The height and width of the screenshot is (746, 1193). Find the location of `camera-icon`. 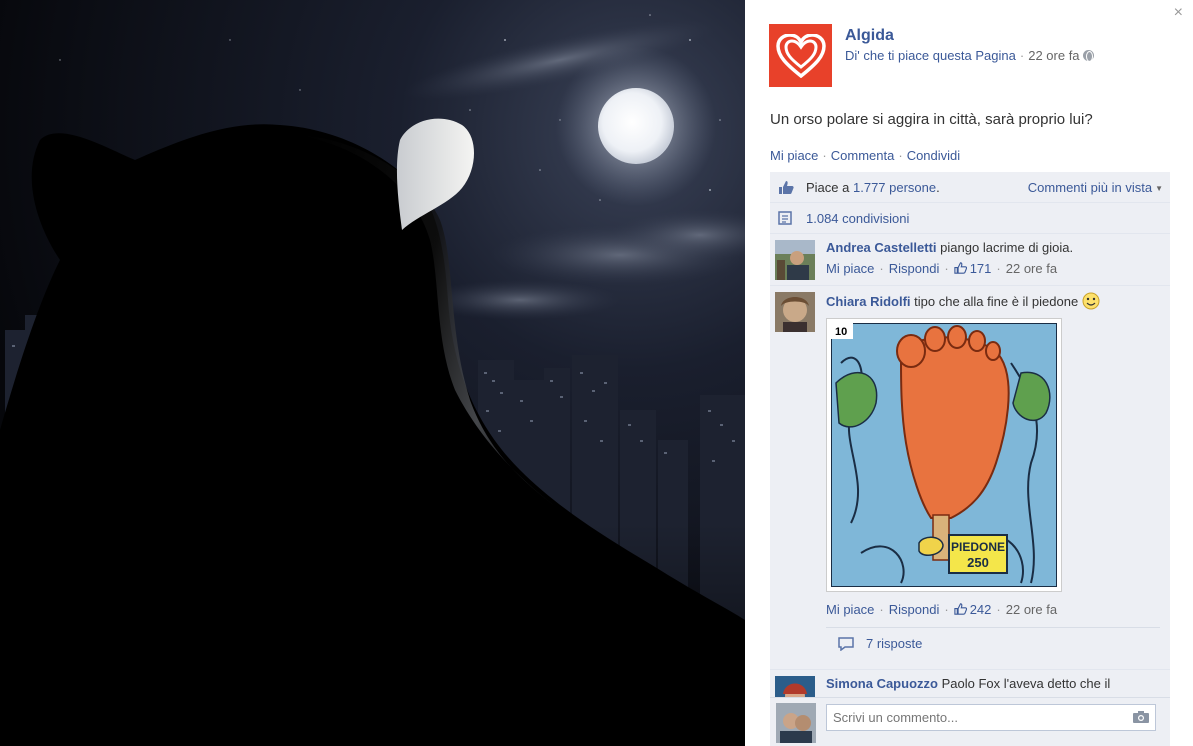

camera-icon is located at coordinates (1141, 717).